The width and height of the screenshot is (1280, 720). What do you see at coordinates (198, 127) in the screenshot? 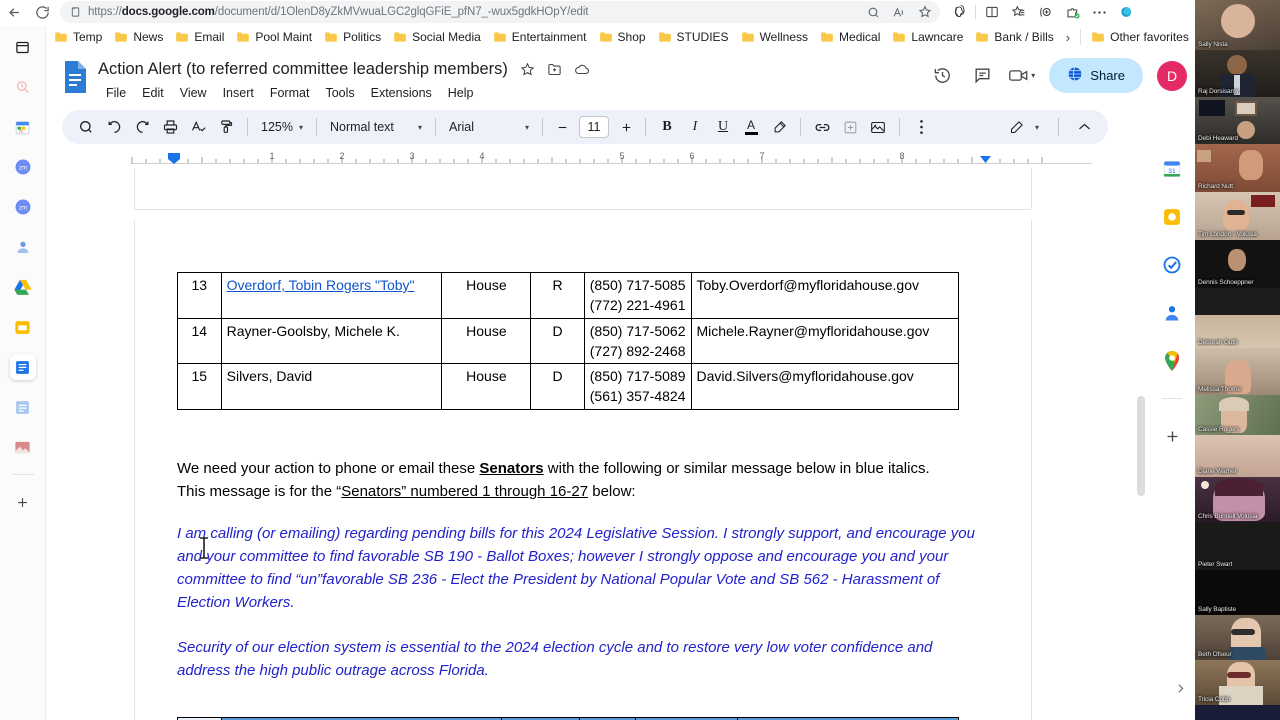
I see `spellcheck-icon` at bounding box center [198, 127].